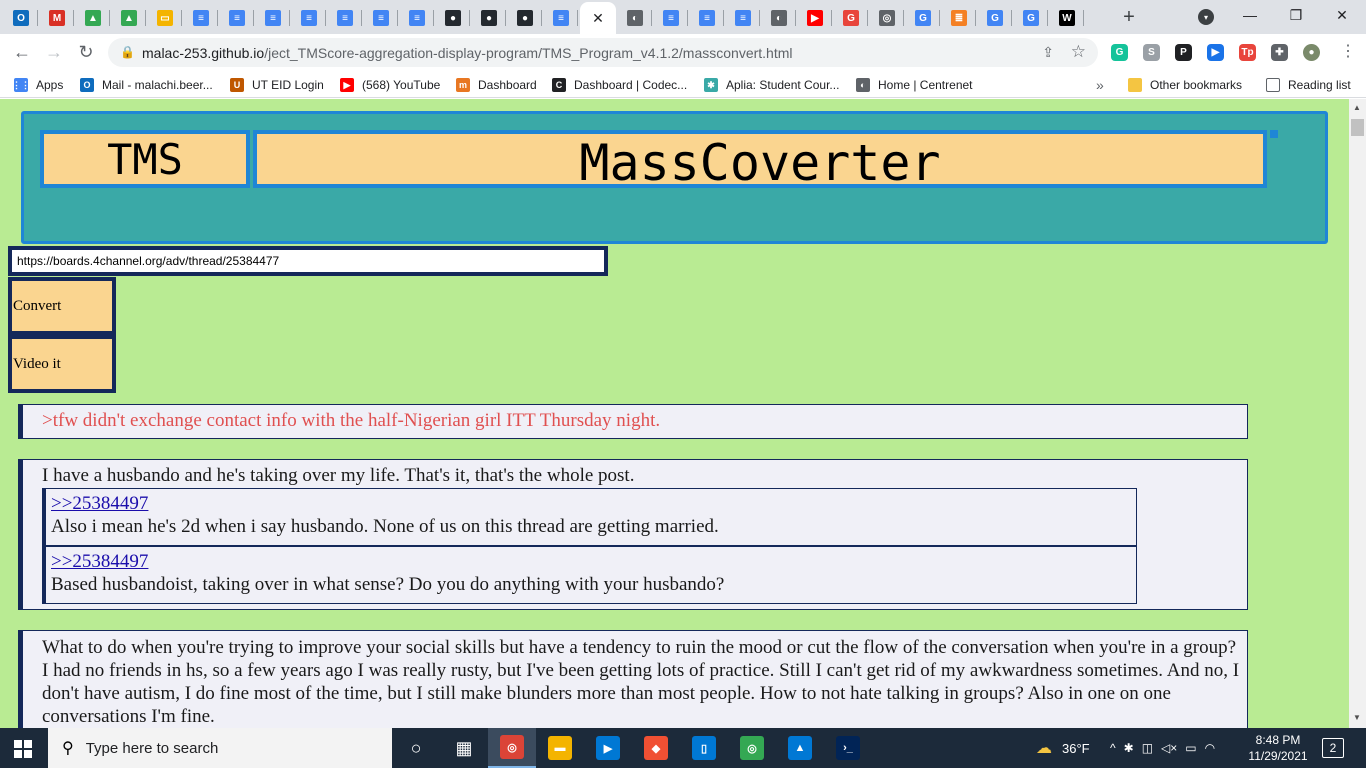  What do you see at coordinates (1113, 748) in the screenshot?
I see `tray-overflow-icon: ^` at bounding box center [1113, 748].